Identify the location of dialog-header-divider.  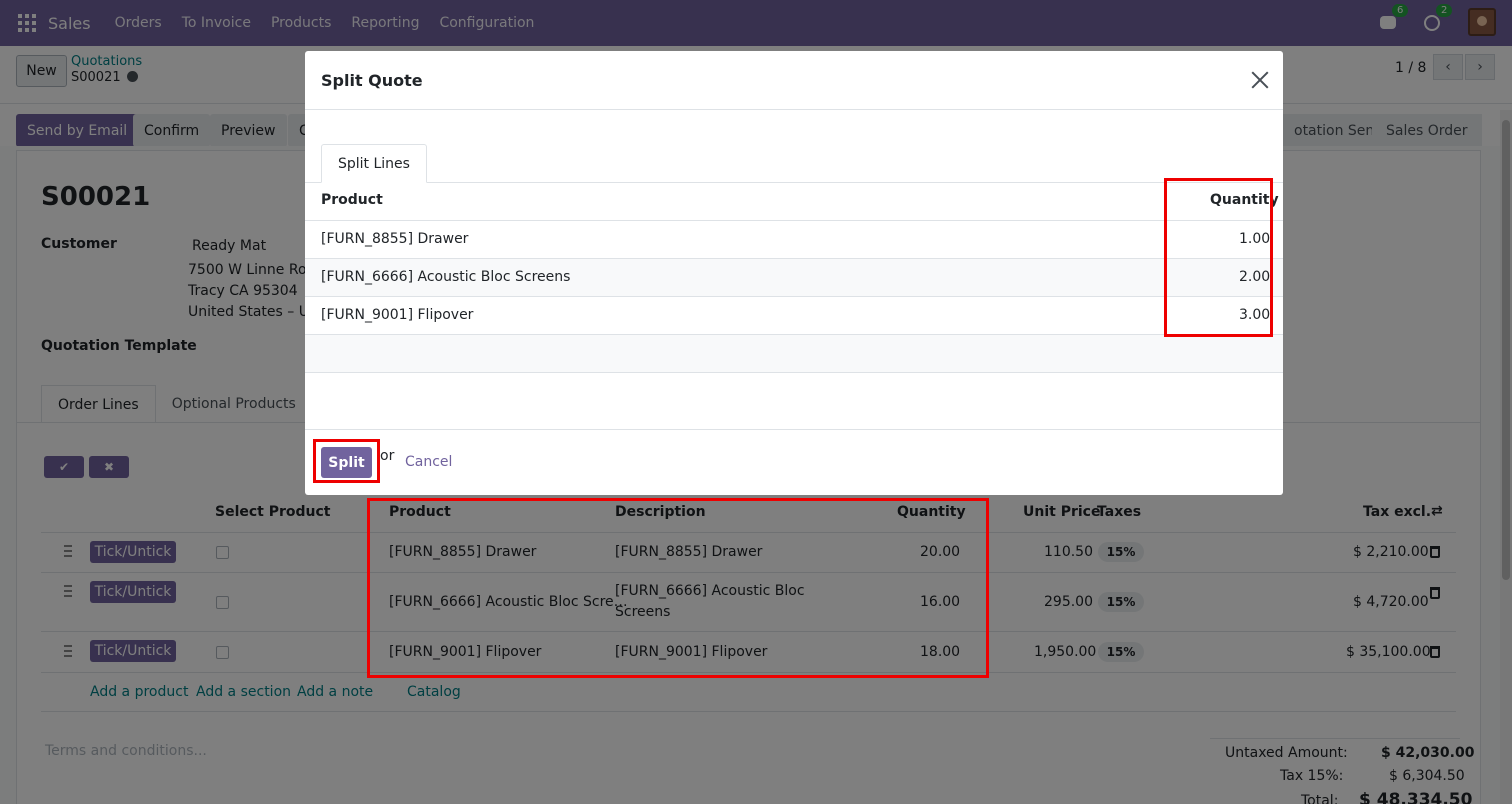
(794, 109).